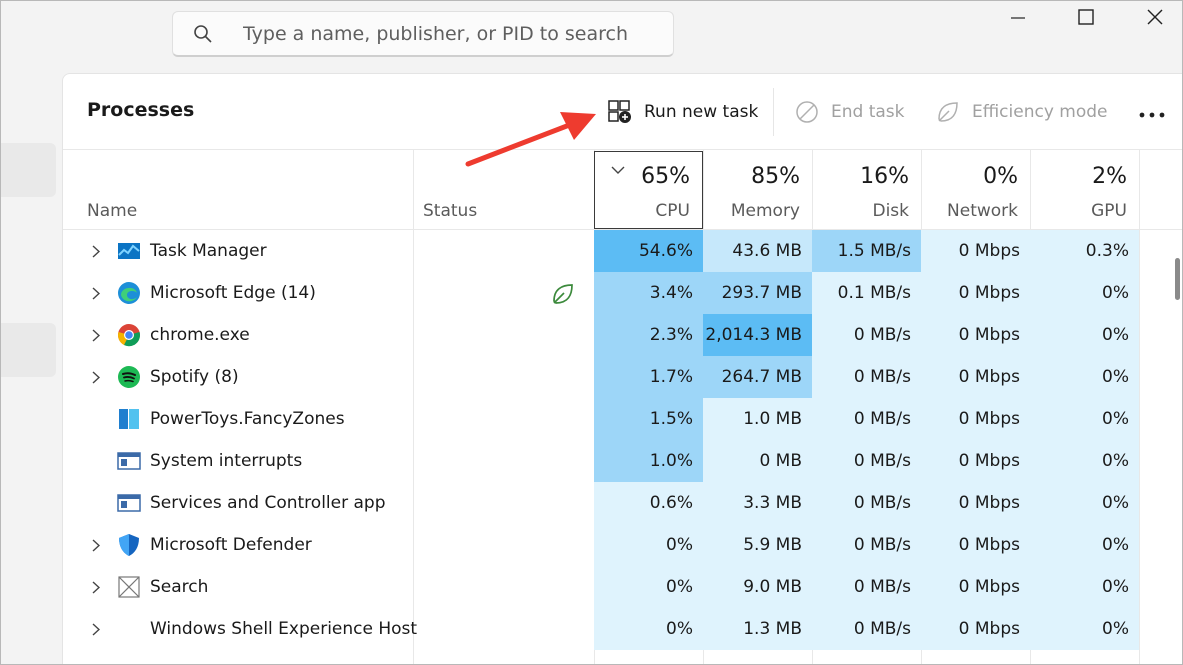 This screenshot has width=1183, height=665. What do you see at coordinates (757, 503) in the screenshot?
I see `memory-cell: 3.3 MB` at bounding box center [757, 503].